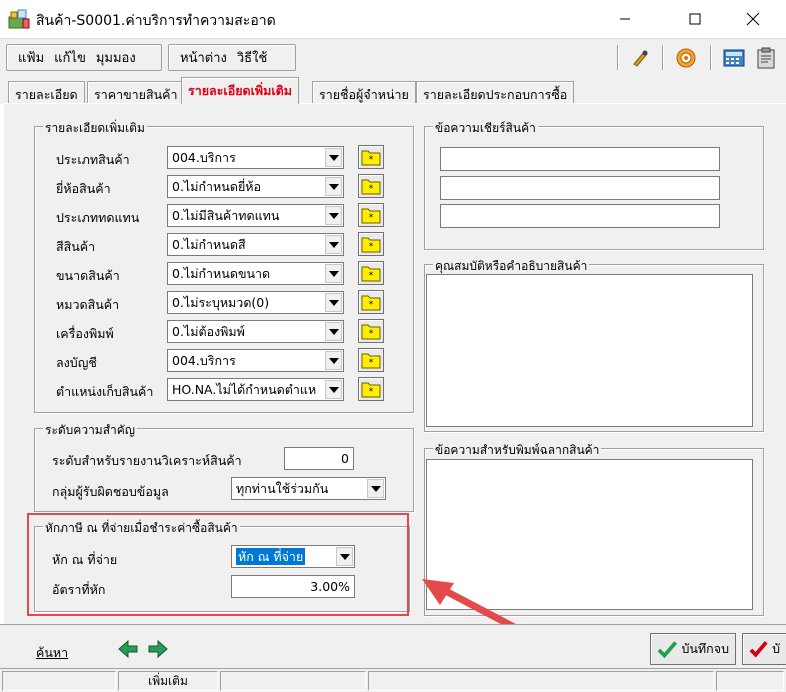 The image size is (786, 692). I want to click on detail-label: สีสินค้า, so click(76, 246).